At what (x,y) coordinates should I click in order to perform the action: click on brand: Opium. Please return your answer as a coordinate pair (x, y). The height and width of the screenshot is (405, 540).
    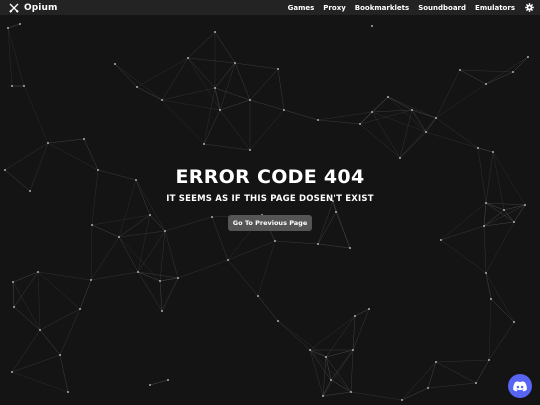
    Looking at the image, I should click on (33, 8).